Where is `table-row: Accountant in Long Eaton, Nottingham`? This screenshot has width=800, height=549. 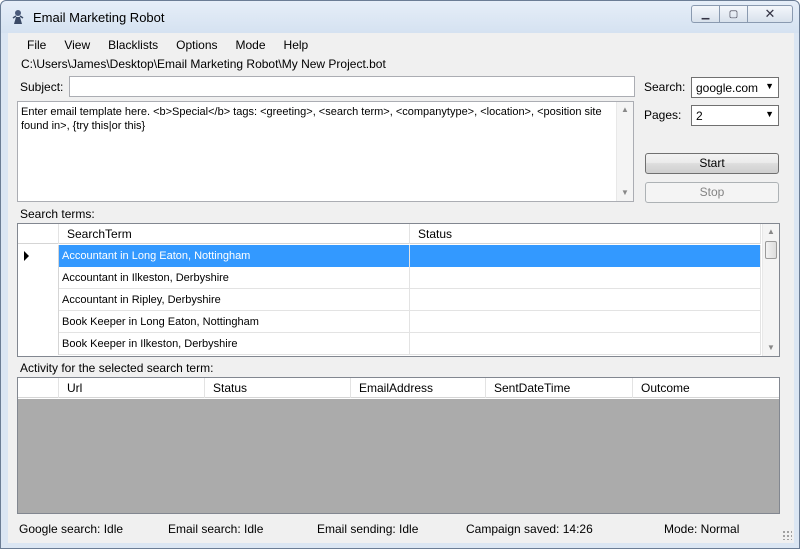
table-row: Accountant in Long Eaton, Nottingham is located at coordinates (389, 256).